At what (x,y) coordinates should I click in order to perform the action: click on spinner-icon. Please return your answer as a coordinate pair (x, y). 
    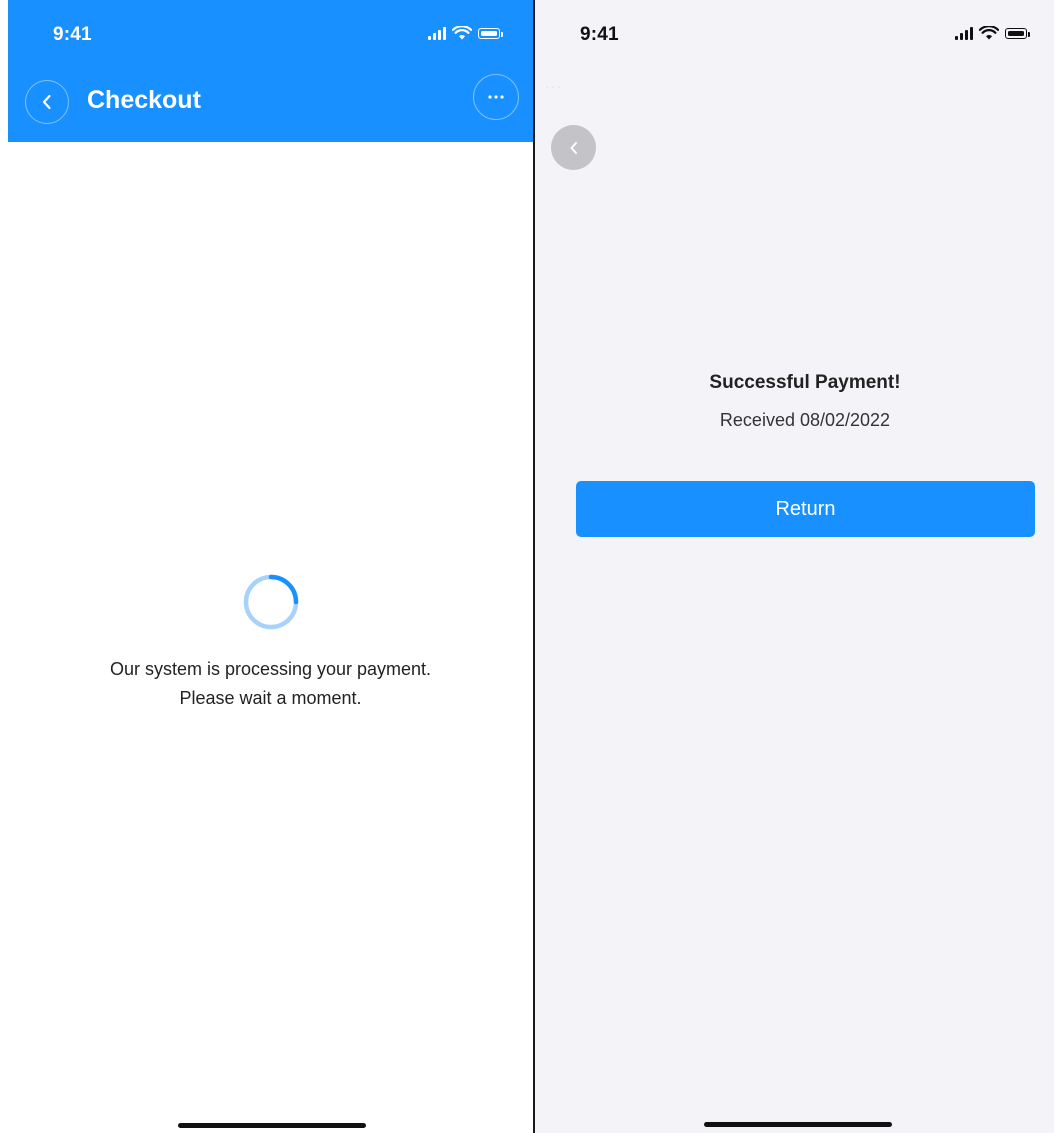
    Looking at the image, I should click on (271, 602).